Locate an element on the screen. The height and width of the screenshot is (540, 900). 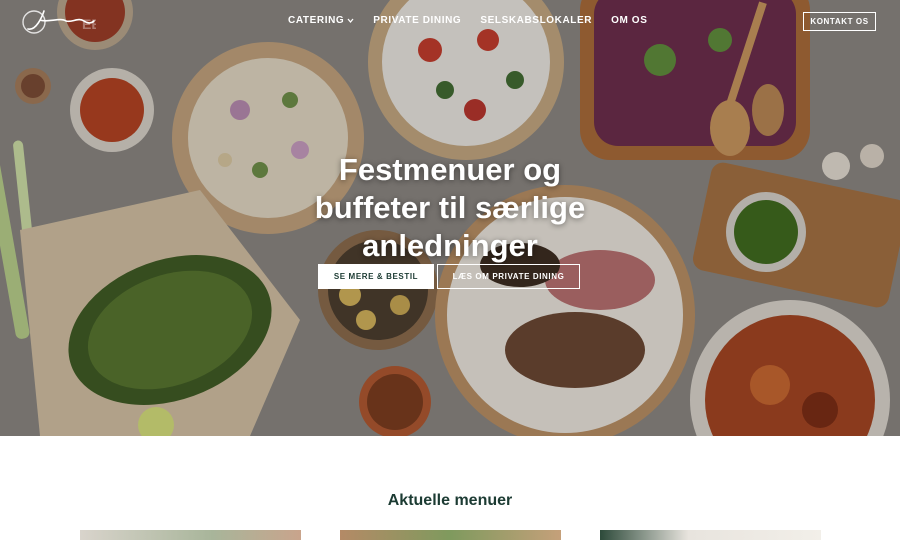
private-dining-button: LÆS OM PRIVATE DINING is located at coordinates (508, 276).